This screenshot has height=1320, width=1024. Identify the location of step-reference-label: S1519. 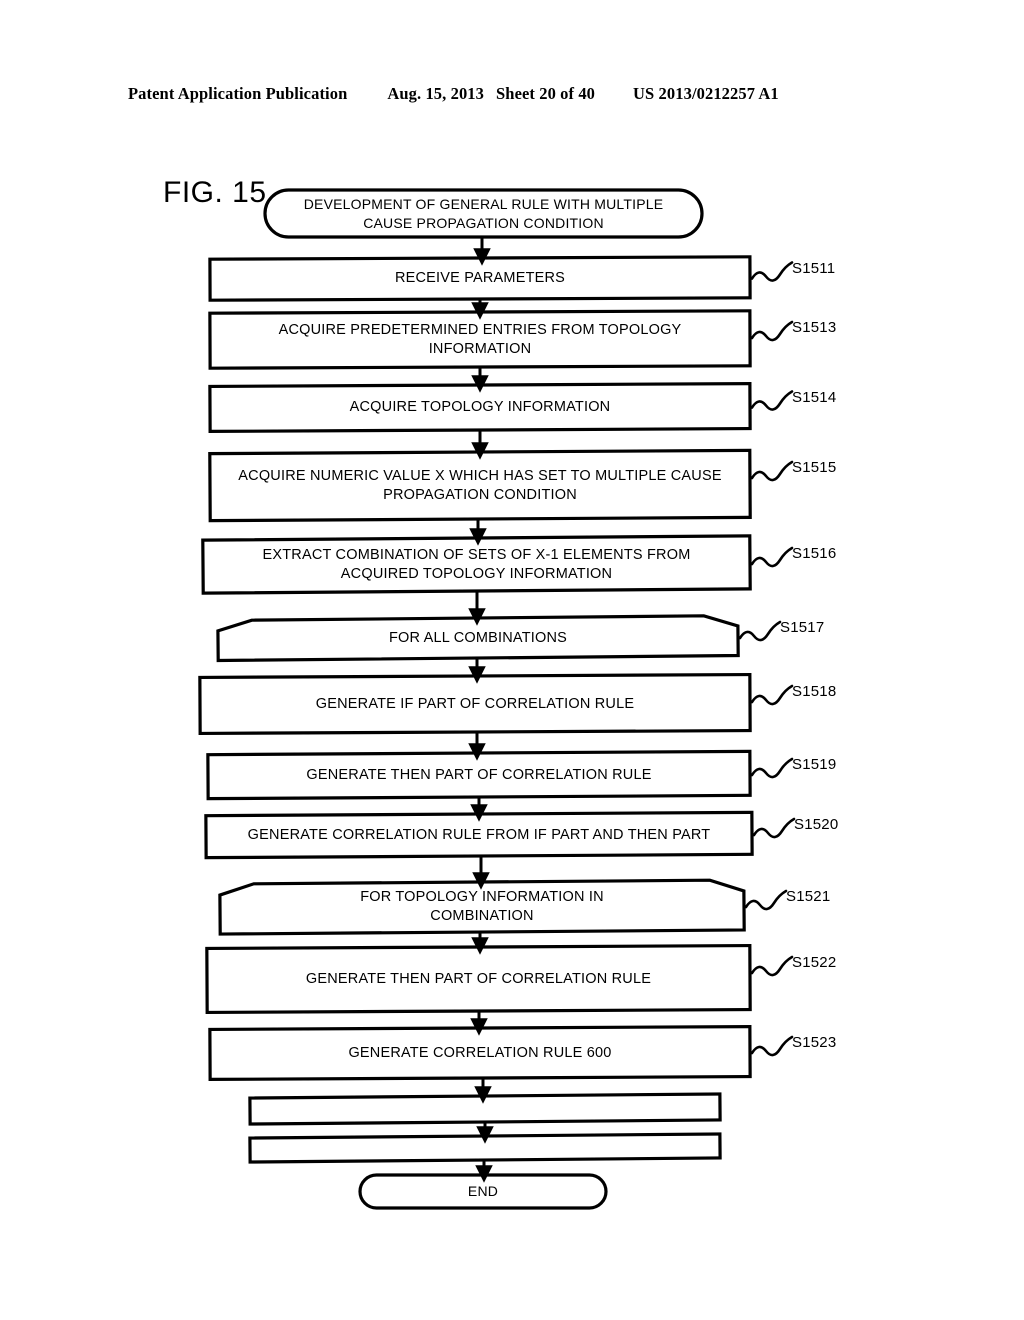
(814, 764).